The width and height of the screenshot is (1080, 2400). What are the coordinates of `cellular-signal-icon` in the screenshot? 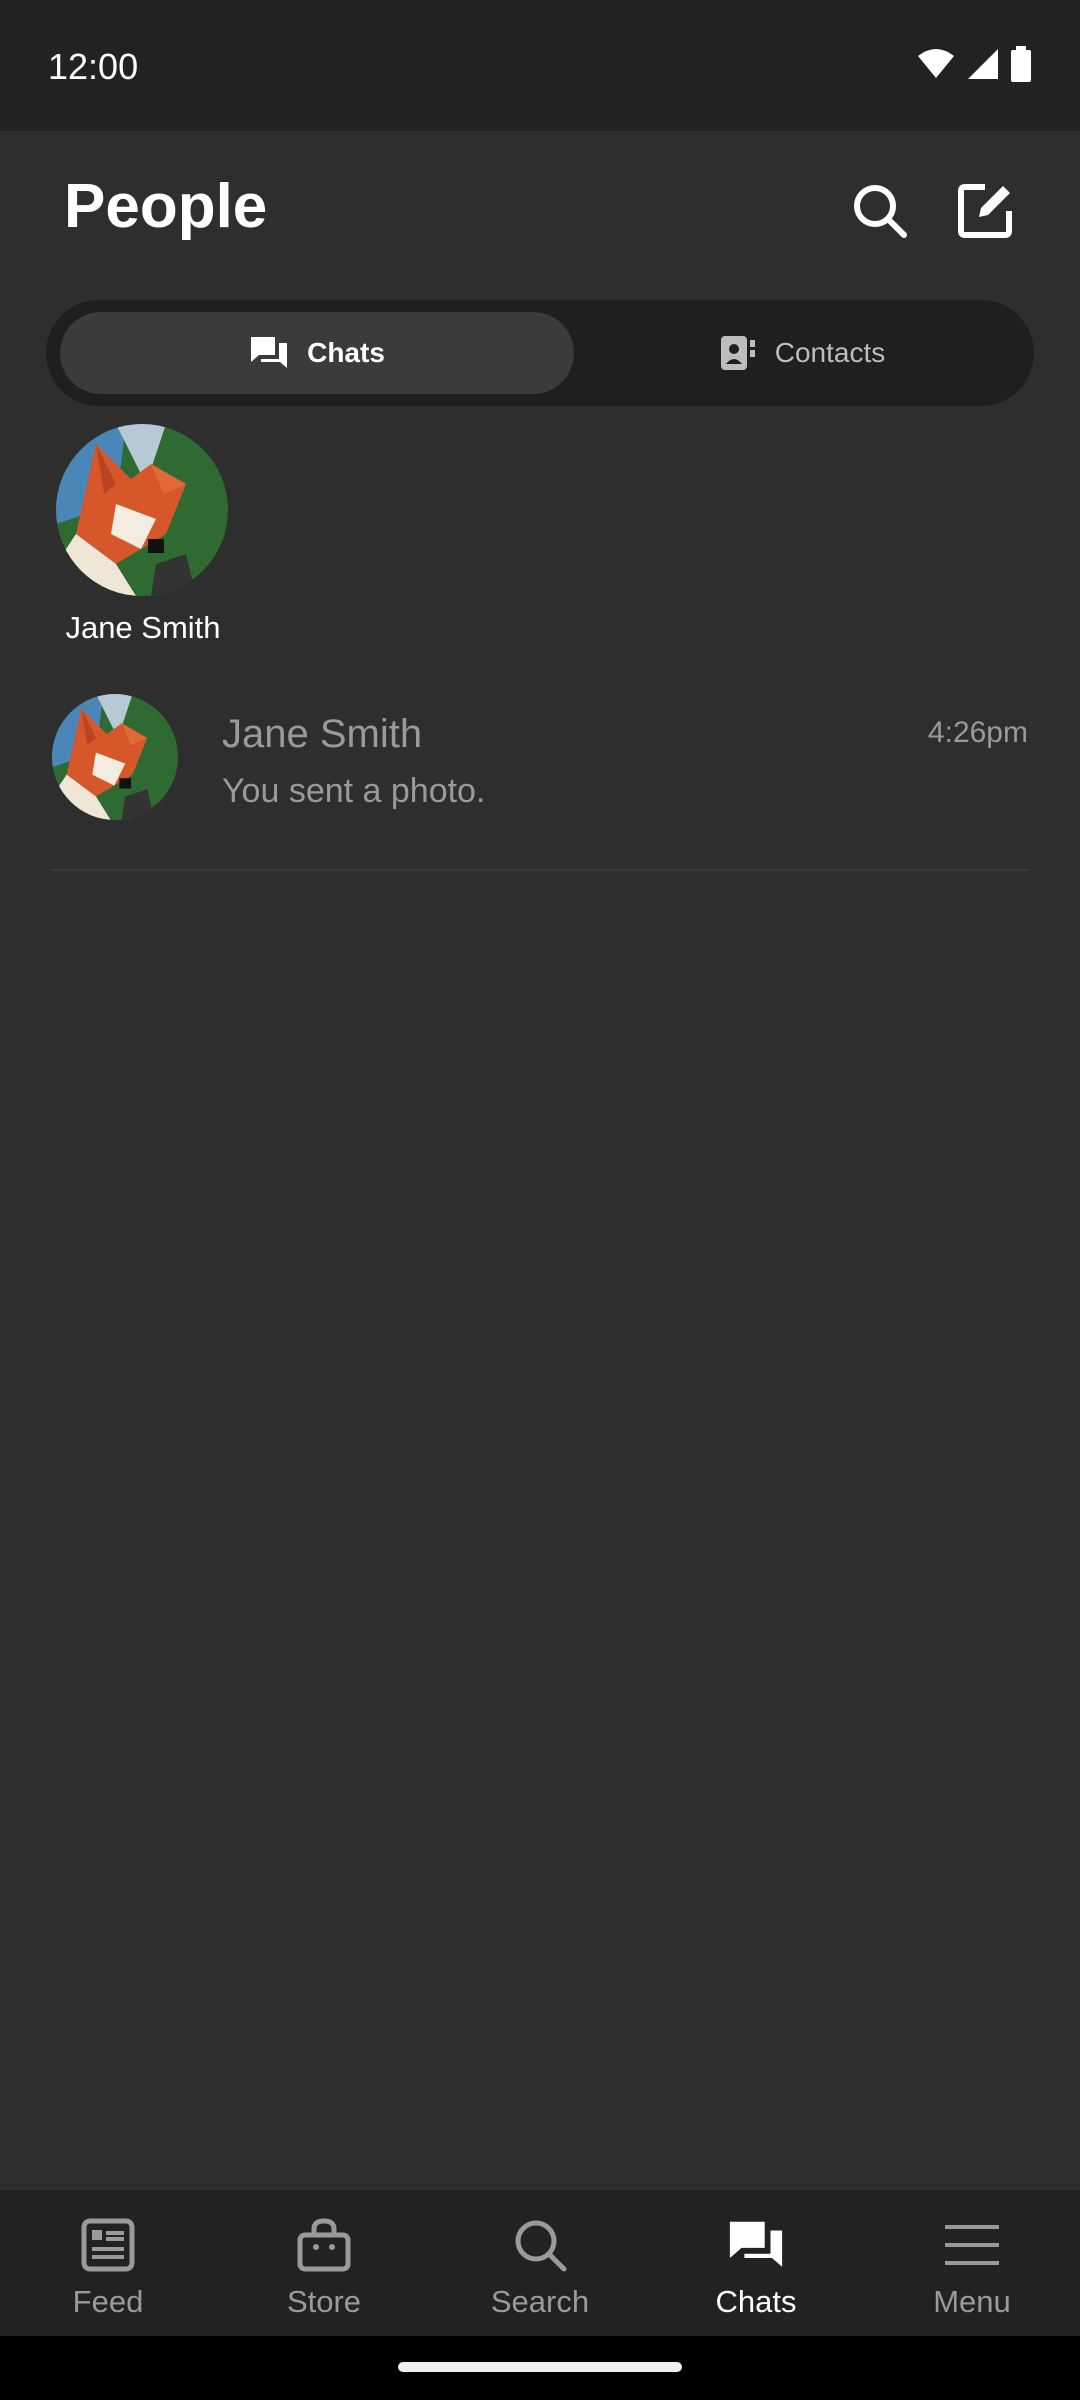 It's located at (983, 64).